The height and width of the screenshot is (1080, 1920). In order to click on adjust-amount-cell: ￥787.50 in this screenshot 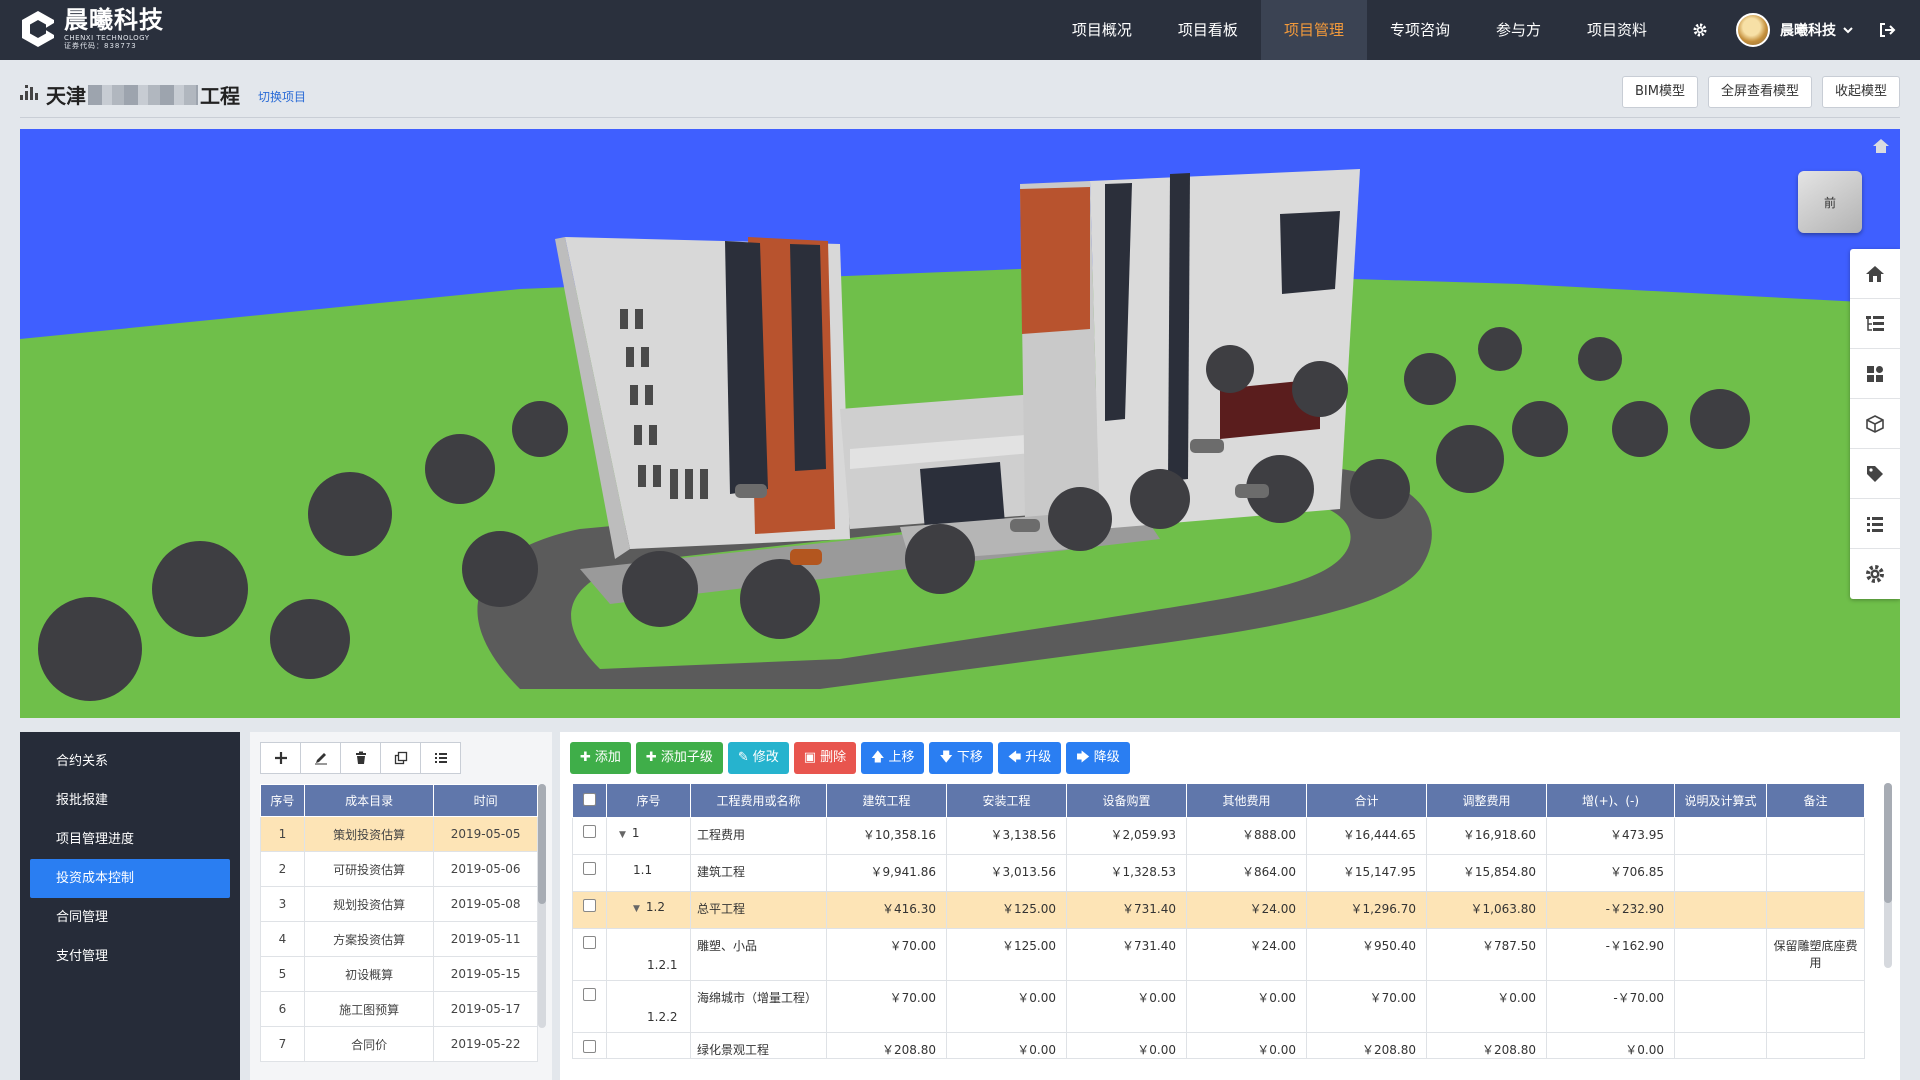, I will do `click(1486, 954)`.